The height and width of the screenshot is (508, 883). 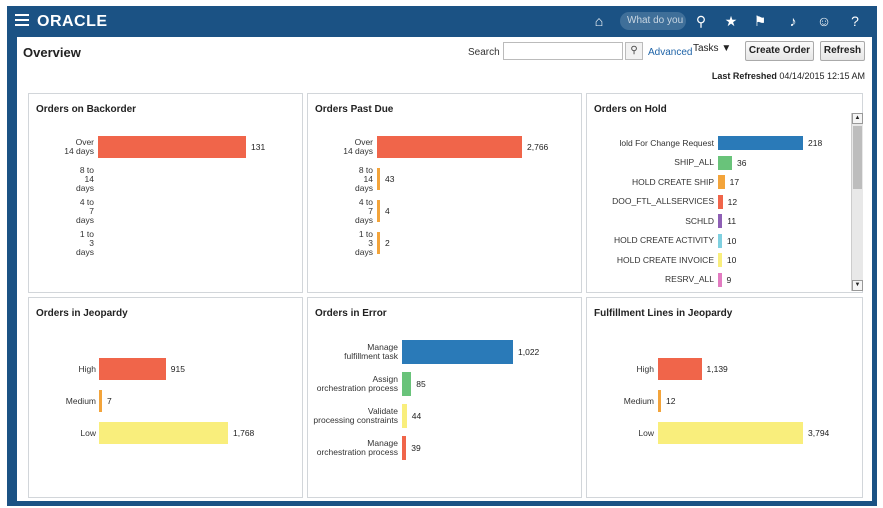 What do you see at coordinates (712, 48) in the screenshot?
I see `tasks-menu: Tasks ▼` at bounding box center [712, 48].